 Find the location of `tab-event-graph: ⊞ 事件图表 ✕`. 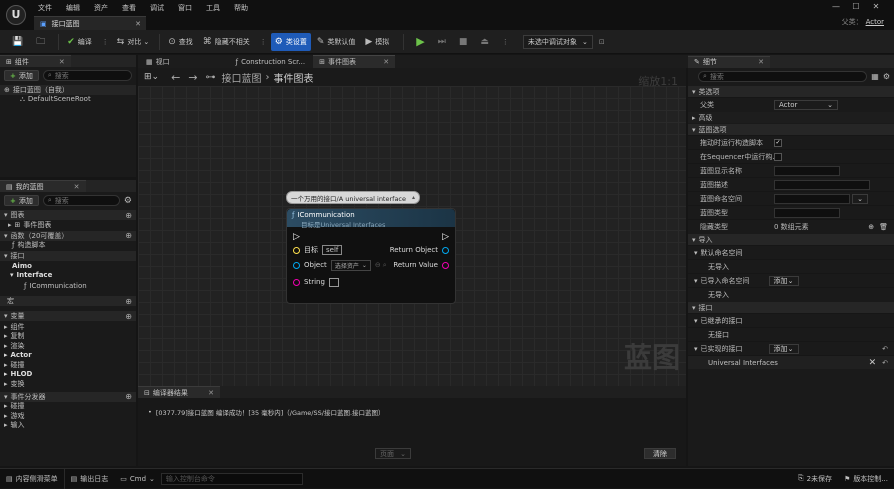

tab-event-graph: ⊞ 事件图表 ✕ is located at coordinates (354, 61).